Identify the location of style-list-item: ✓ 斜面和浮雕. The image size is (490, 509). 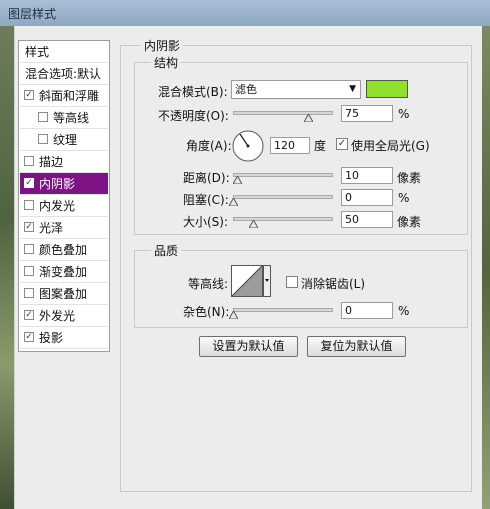
(64, 96).